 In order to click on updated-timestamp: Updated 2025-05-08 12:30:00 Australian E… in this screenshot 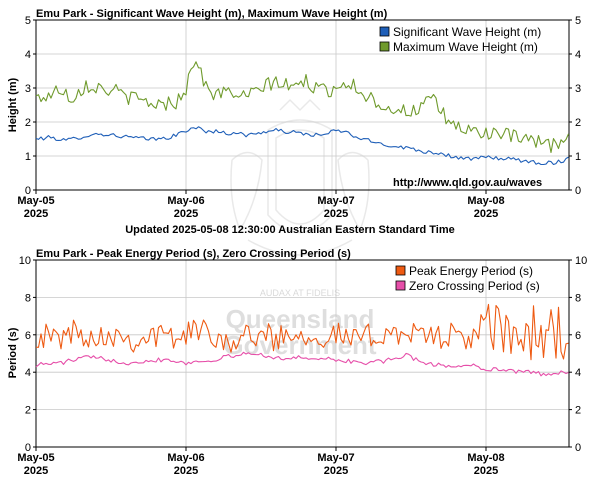, I will do `click(290, 230)`.